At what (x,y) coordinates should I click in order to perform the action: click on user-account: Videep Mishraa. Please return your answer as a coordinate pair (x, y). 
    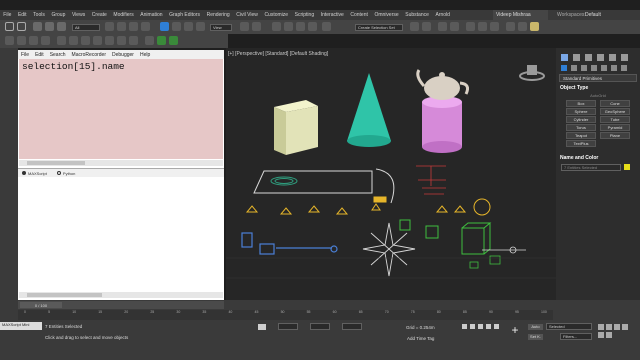
    Looking at the image, I should click on (520, 15).